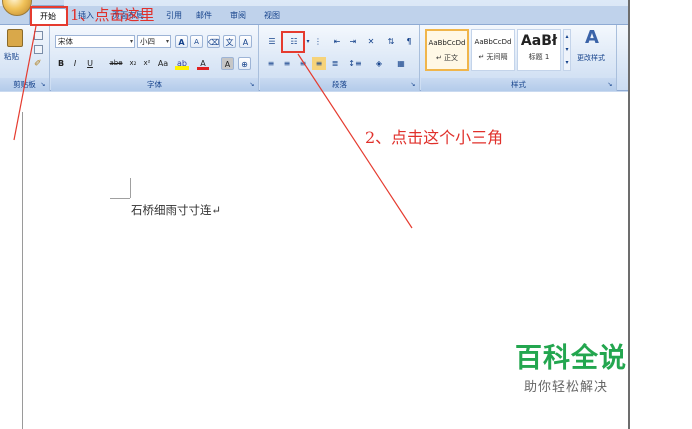 The height and width of the screenshot is (429, 692). I want to click on annotation-step-1: 1、点击这里, so click(112, 15).